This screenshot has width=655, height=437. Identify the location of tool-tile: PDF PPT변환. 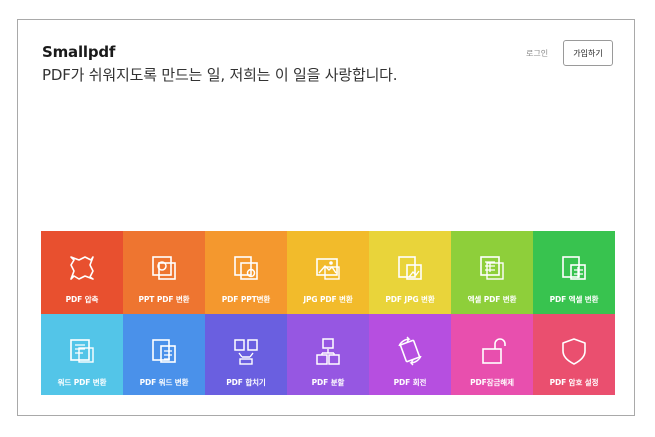
(246, 272).